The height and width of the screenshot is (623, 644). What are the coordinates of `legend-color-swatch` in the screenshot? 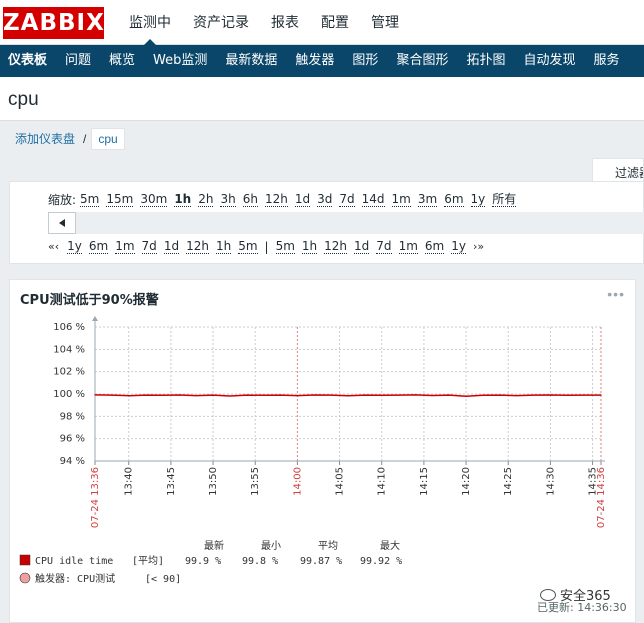 It's located at (25, 560).